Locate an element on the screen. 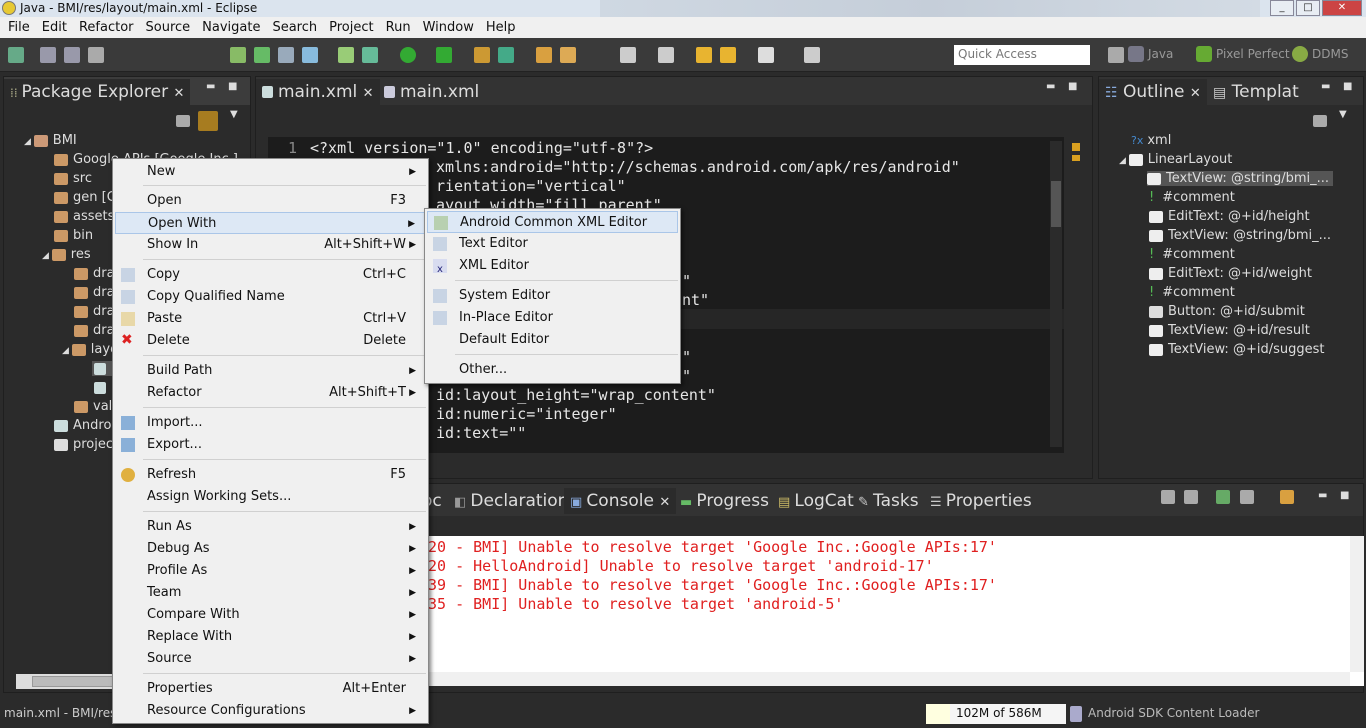  menu-refactor: Refactor is located at coordinates (106, 27).